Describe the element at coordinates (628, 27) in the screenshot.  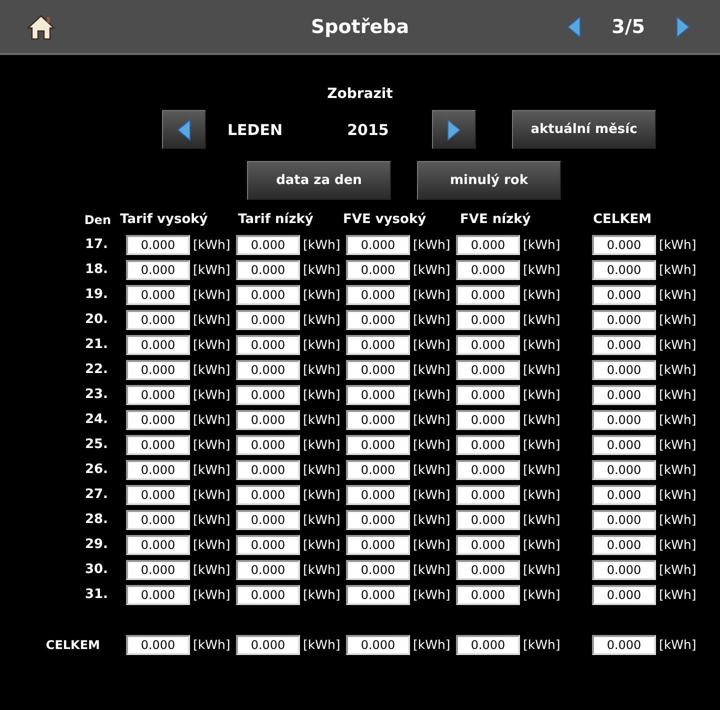
I see `page-counter: 3/5` at that location.